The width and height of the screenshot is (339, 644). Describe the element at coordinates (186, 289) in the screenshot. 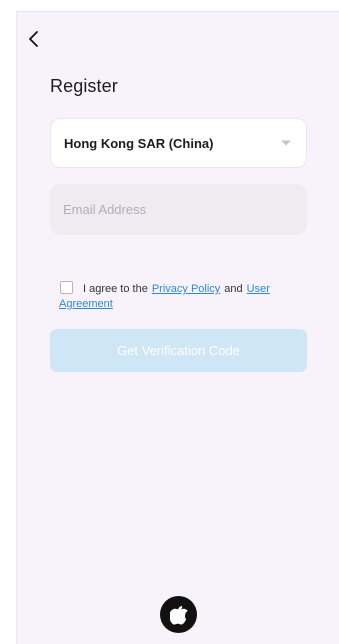

I see `privacy-policy-link: Privacy Policy` at that location.